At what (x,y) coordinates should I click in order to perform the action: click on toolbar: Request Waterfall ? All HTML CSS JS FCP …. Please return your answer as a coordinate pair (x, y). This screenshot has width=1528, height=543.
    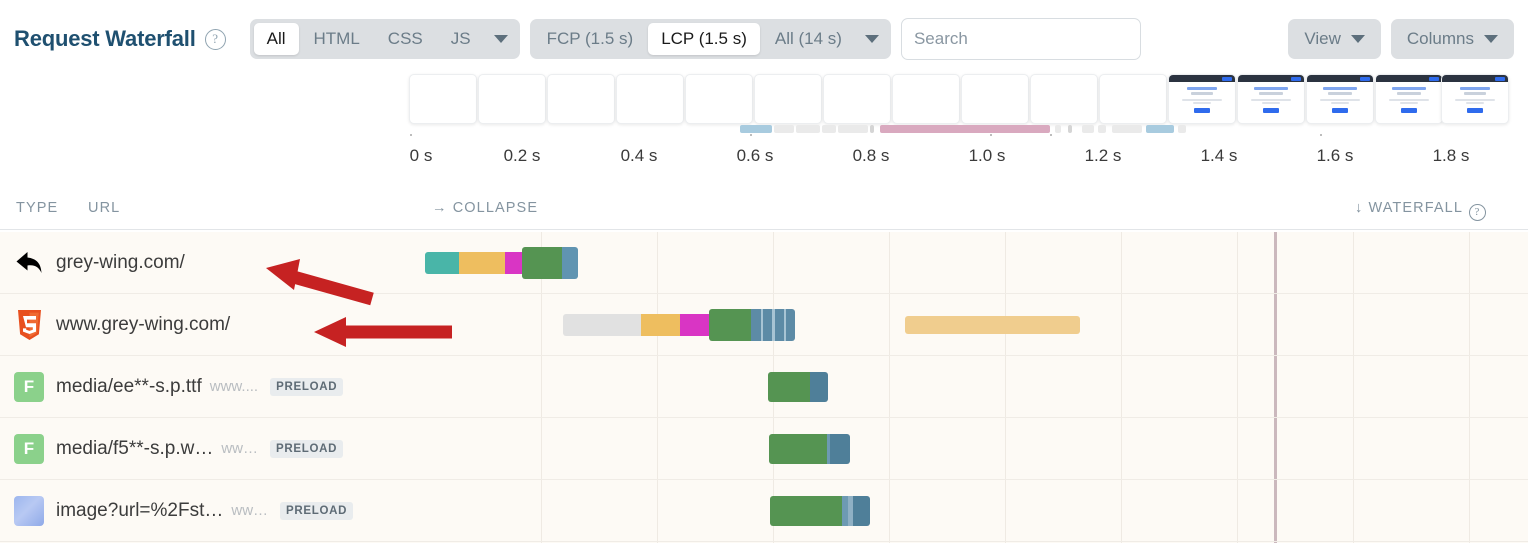
    Looking at the image, I should click on (764, 39).